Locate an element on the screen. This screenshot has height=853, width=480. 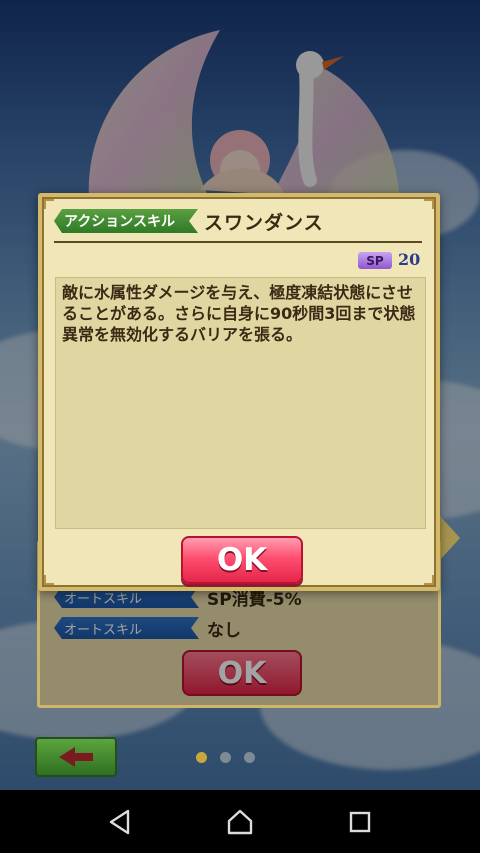
back-button is located at coordinates (76, 757).